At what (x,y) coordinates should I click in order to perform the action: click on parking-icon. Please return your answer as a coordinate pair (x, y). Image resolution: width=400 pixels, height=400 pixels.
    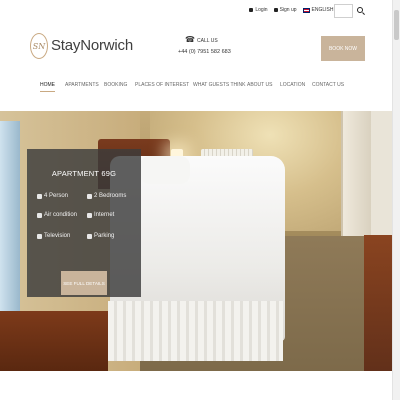
    Looking at the image, I should click on (89, 236).